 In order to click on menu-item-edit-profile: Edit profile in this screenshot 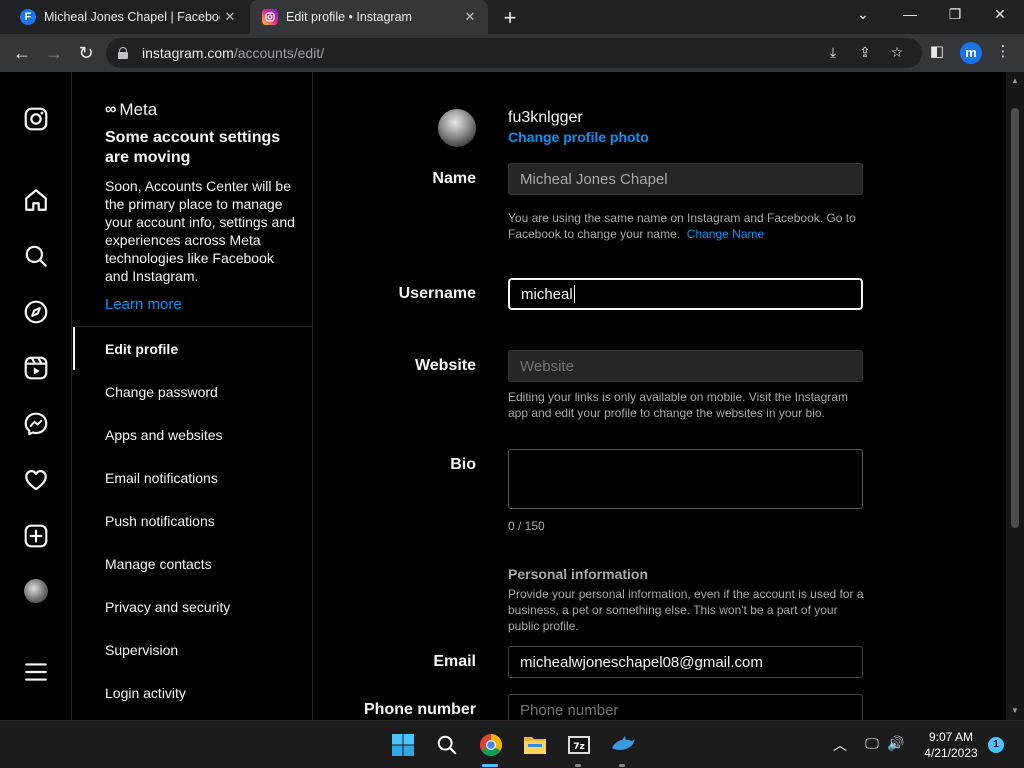, I will do `click(193, 348)`.